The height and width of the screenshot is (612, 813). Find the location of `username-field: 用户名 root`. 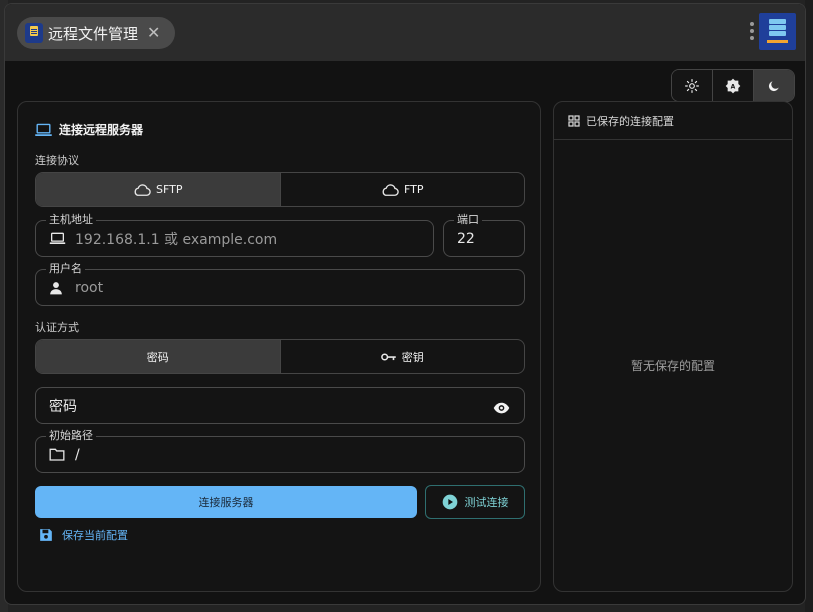

username-field: 用户名 root is located at coordinates (280, 284).